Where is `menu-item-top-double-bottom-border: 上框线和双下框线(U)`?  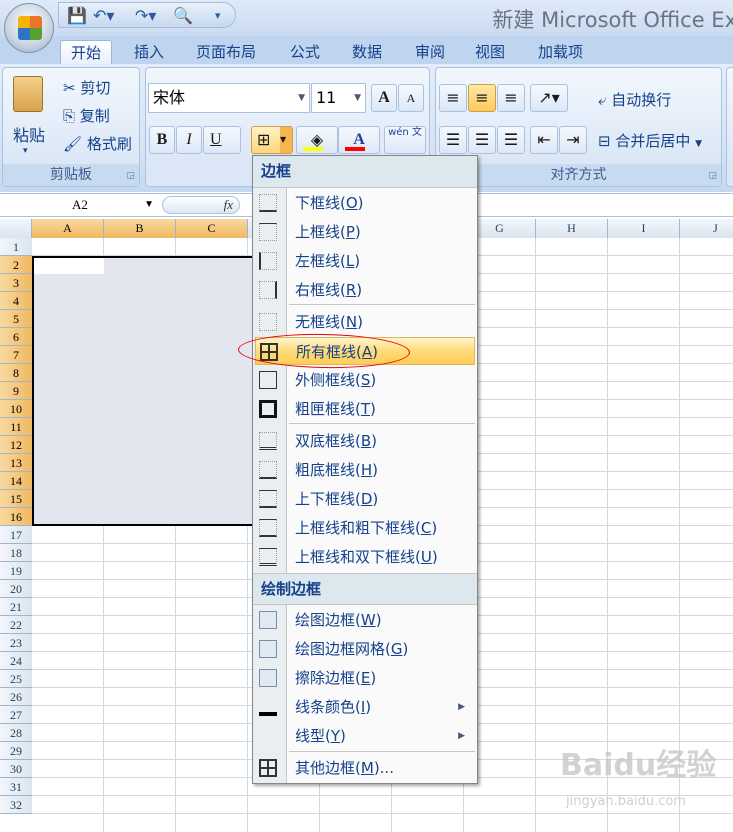 menu-item-top-double-bottom-border: 上框线和双下框线(U) is located at coordinates (365, 557).